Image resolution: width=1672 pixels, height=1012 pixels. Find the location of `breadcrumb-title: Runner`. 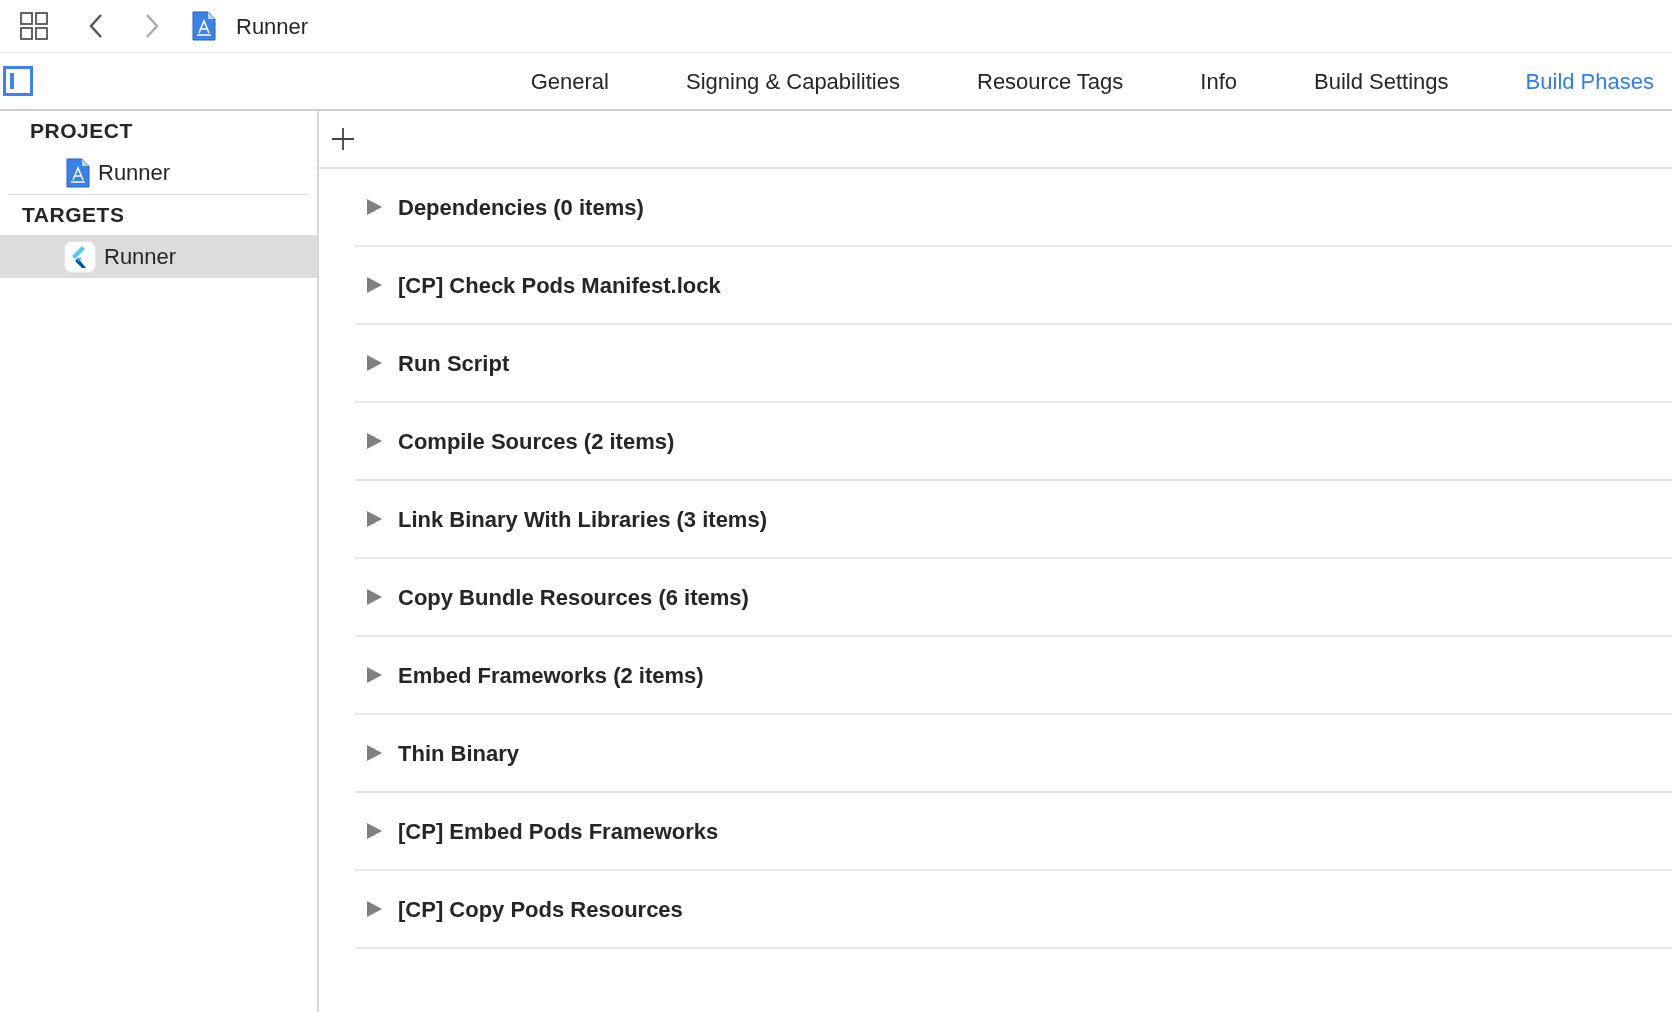

breadcrumb-title: Runner is located at coordinates (272, 26).